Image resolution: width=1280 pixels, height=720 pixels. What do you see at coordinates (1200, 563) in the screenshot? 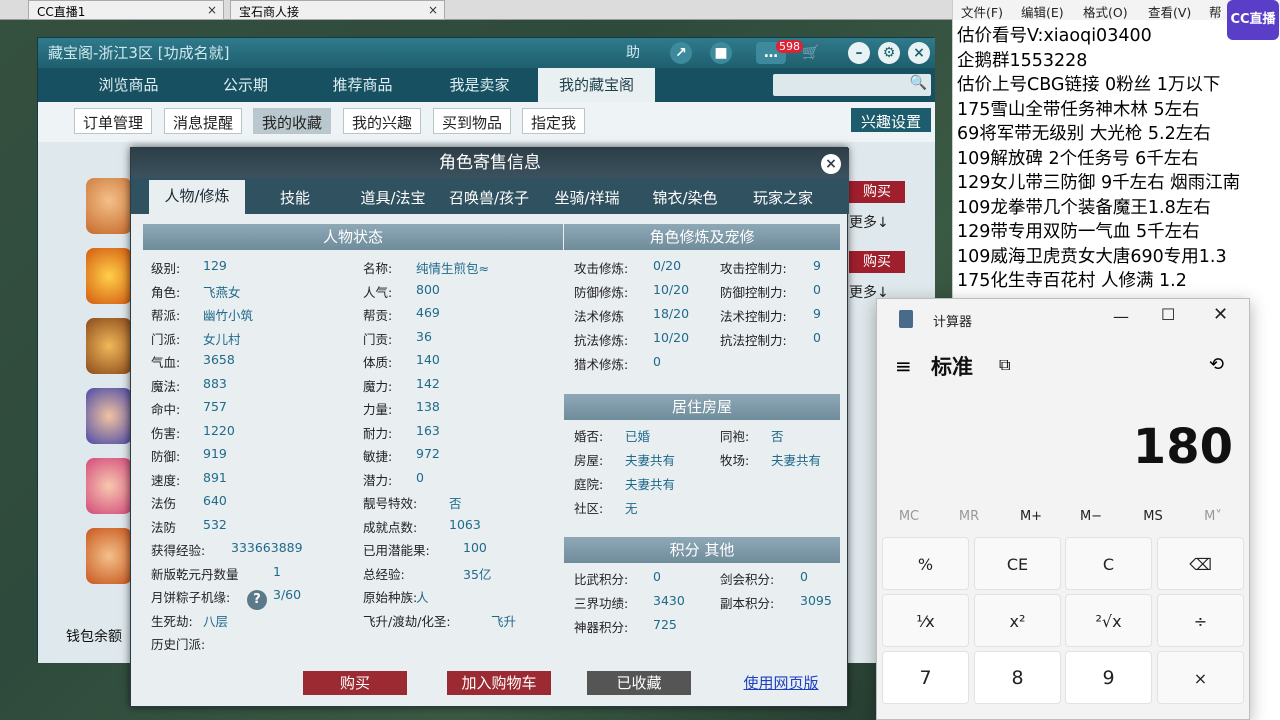
I see `calc-key: ⌫` at bounding box center [1200, 563].